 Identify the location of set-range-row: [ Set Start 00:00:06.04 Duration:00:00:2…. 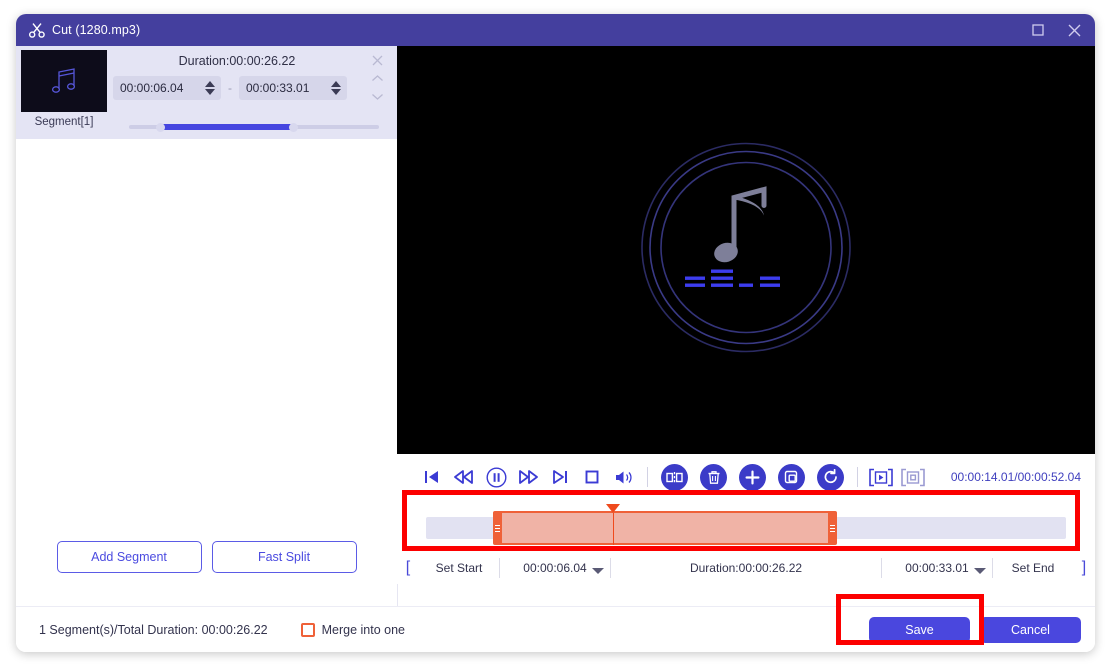
(746, 568).